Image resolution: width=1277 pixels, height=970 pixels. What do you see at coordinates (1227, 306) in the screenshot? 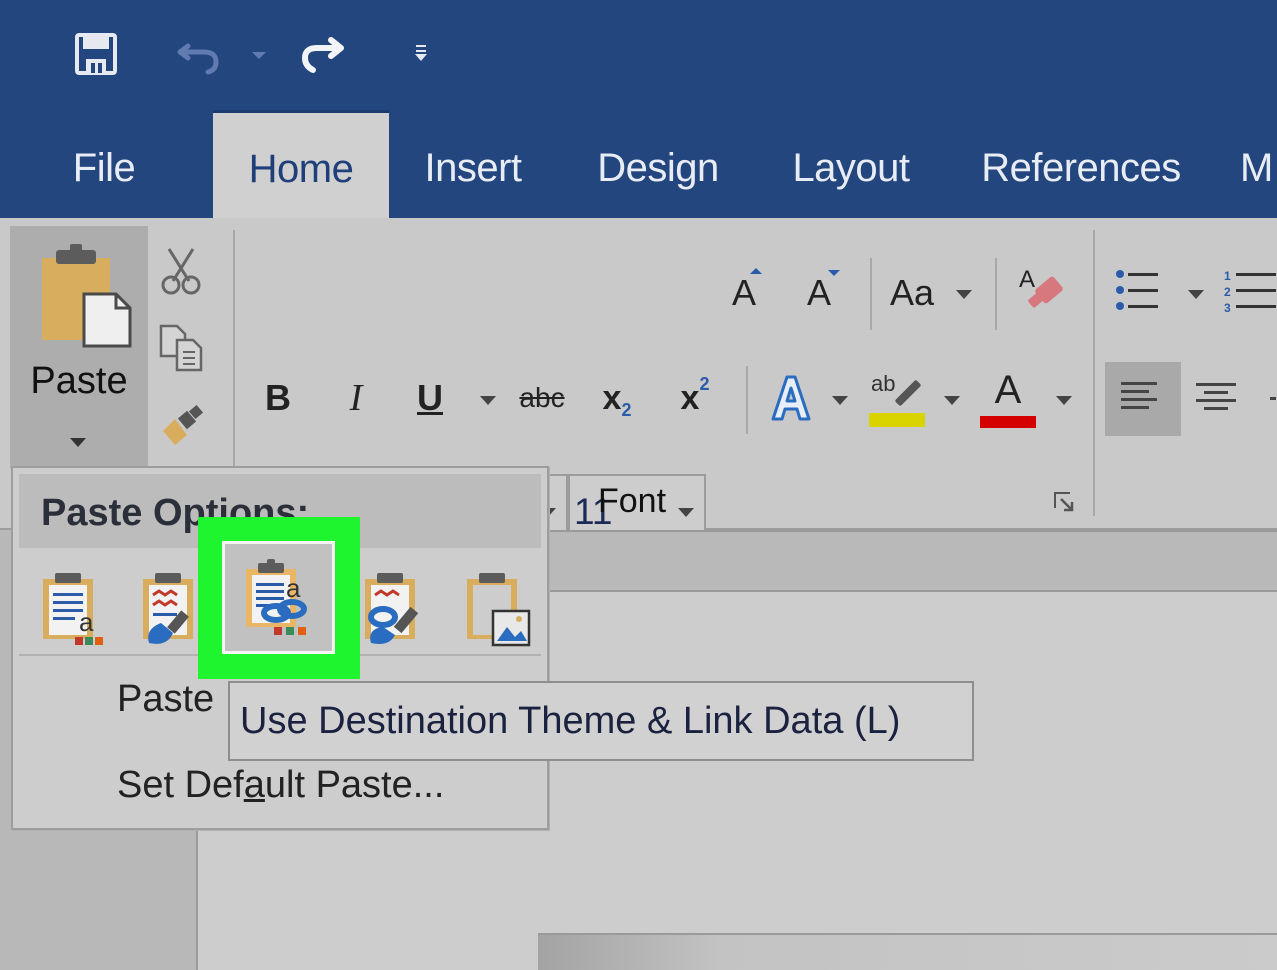
I see `svg-text: 3` at bounding box center [1227, 306].